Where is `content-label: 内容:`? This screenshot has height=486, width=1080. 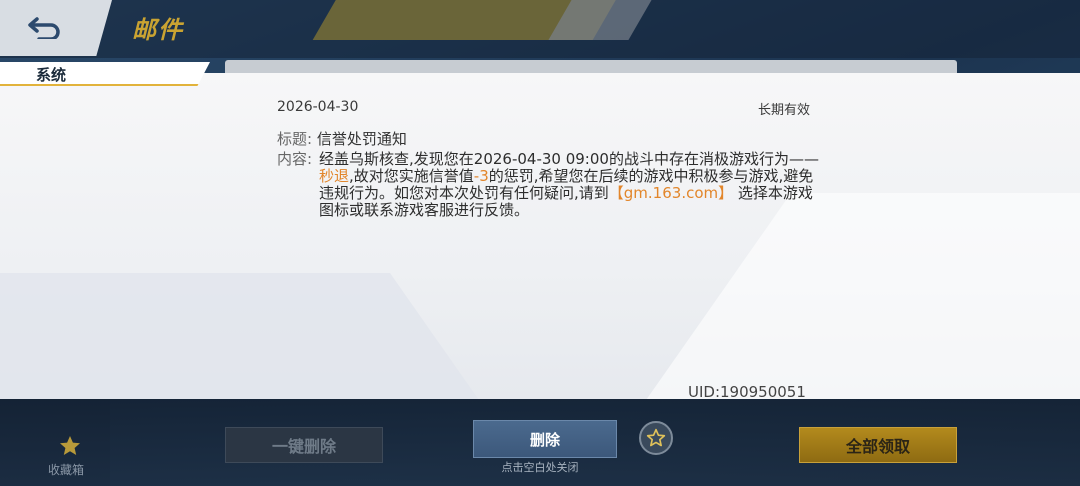 content-label: 内容: is located at coordinates (295, 159).